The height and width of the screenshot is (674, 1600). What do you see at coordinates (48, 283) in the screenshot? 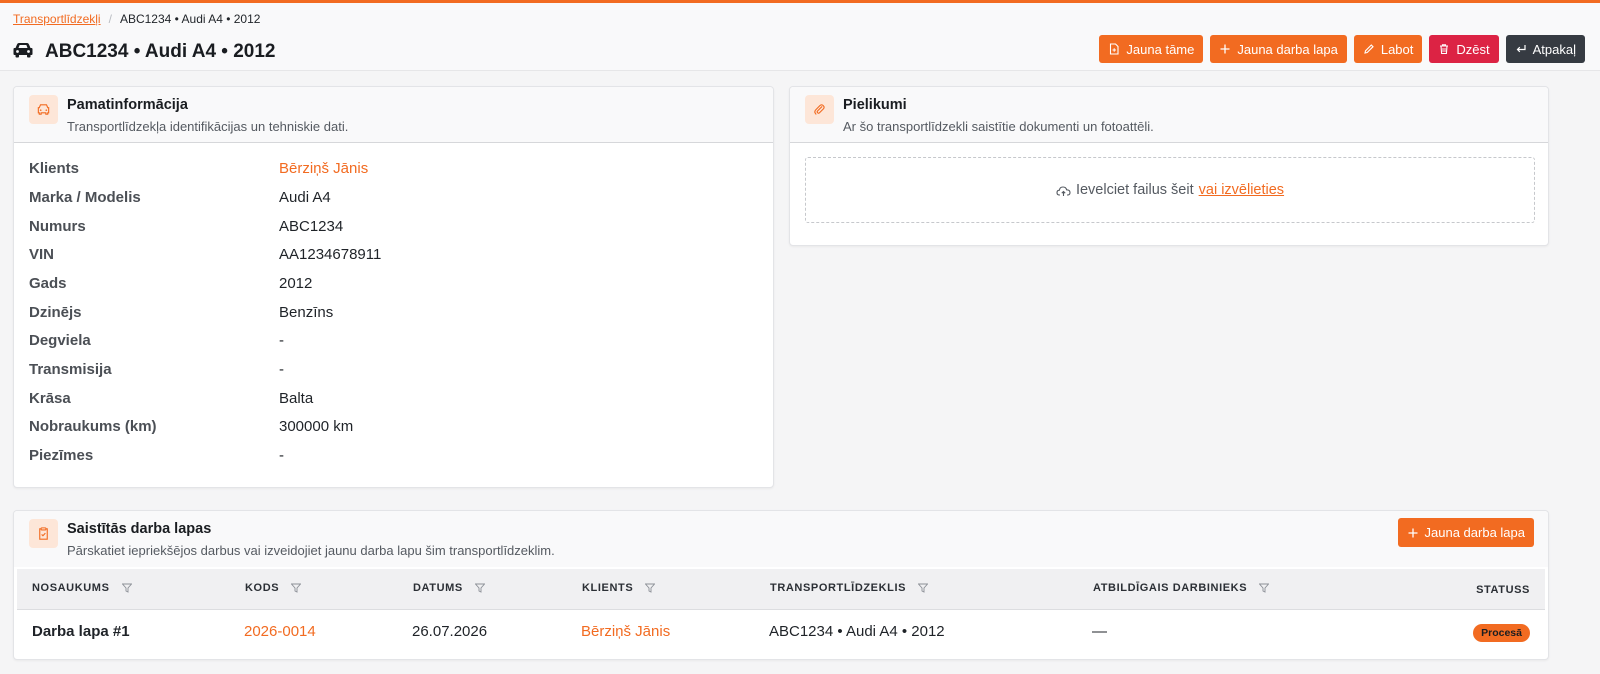
I see `info-label: Gads` at bounding box center [48, 283].